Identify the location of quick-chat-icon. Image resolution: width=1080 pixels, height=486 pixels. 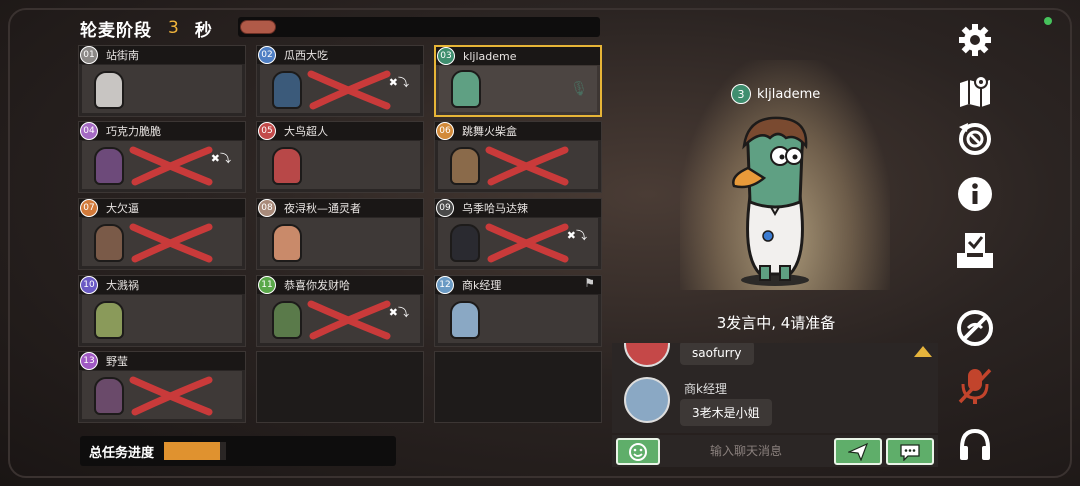
(910, 452).